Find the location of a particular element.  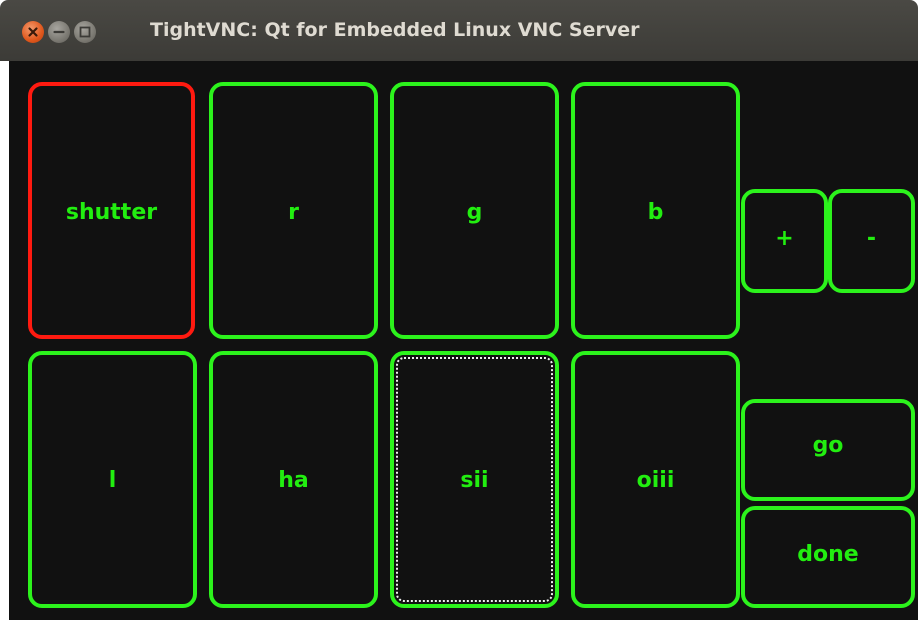

maximize-icon is located at coordinates (85, 32).